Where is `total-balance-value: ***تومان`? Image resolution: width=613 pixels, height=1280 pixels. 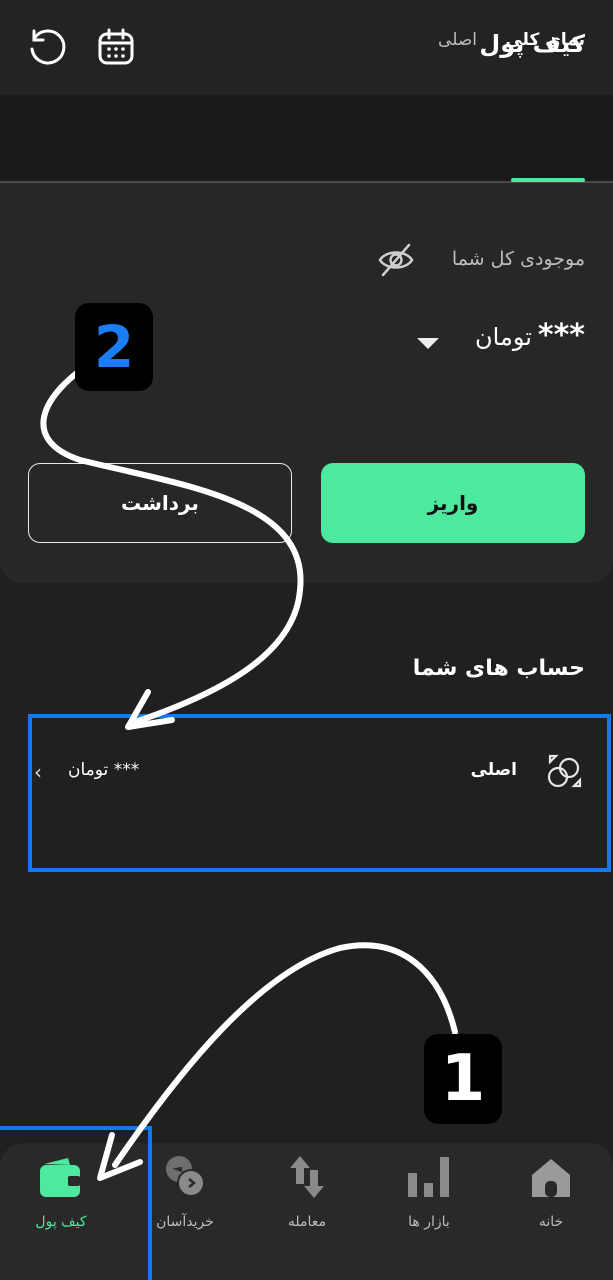 total-balance-value: ***تومان is located at coordinates (530, 335).